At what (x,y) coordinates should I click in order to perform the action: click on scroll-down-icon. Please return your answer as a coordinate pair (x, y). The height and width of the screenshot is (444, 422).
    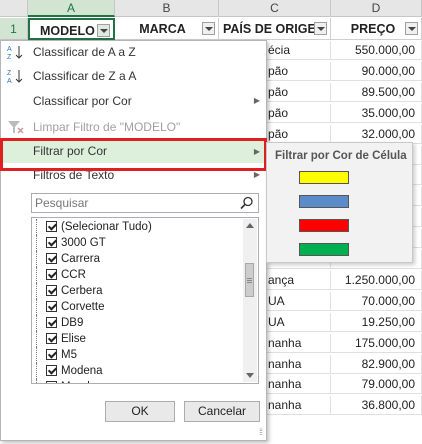
    Looking at the image, I should click on (250, 375).